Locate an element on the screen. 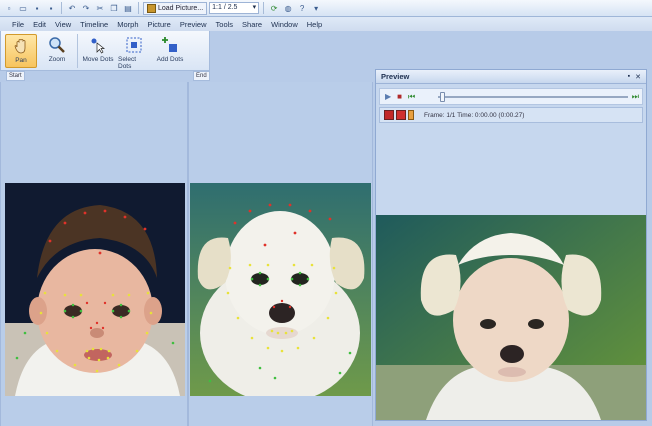  pan-tool-button: Pan is located at coordinates (21, 51).